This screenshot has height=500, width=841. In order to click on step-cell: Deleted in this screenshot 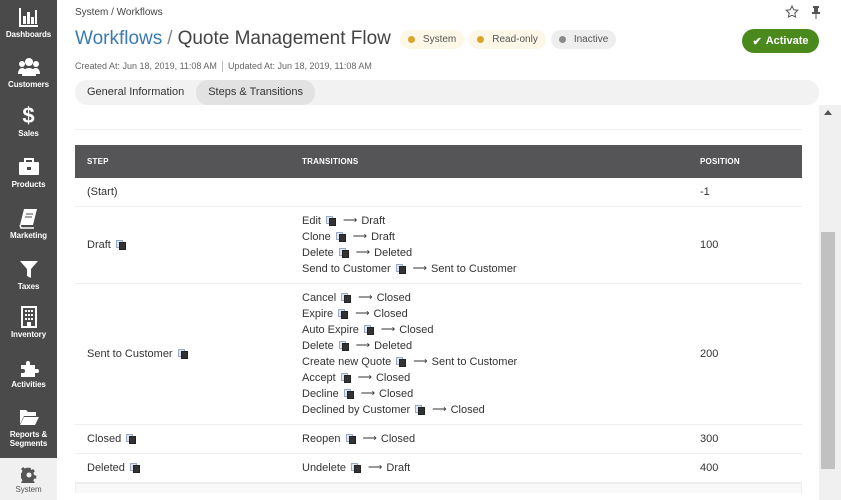, I will do `click(188, 468)`.